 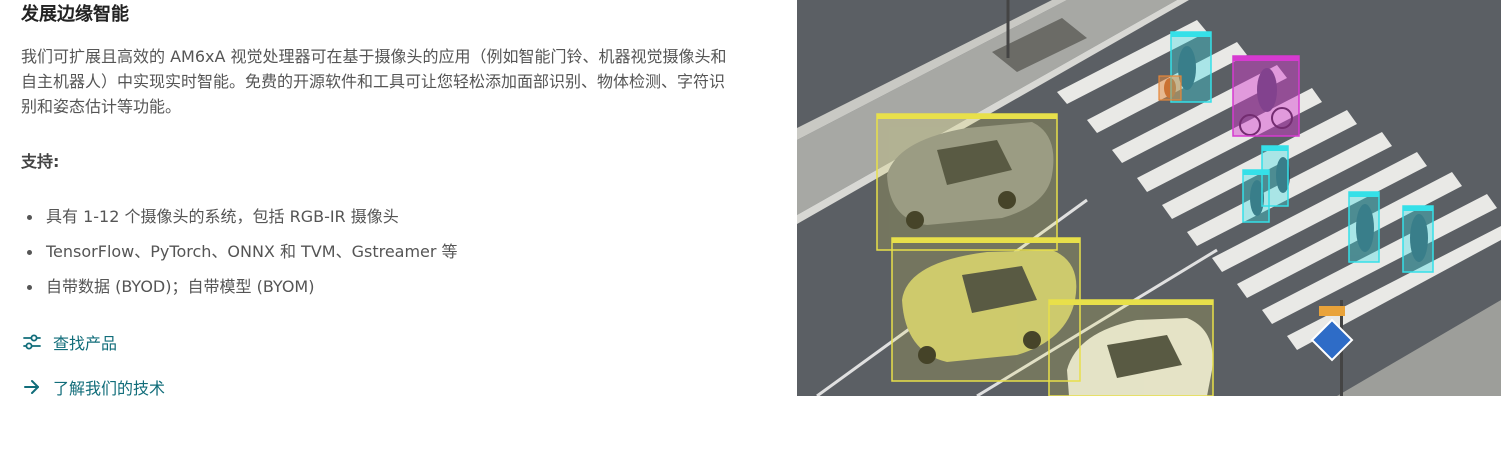 I want to click on section-title: 发展边缘智能, so click(x=75, y=14).